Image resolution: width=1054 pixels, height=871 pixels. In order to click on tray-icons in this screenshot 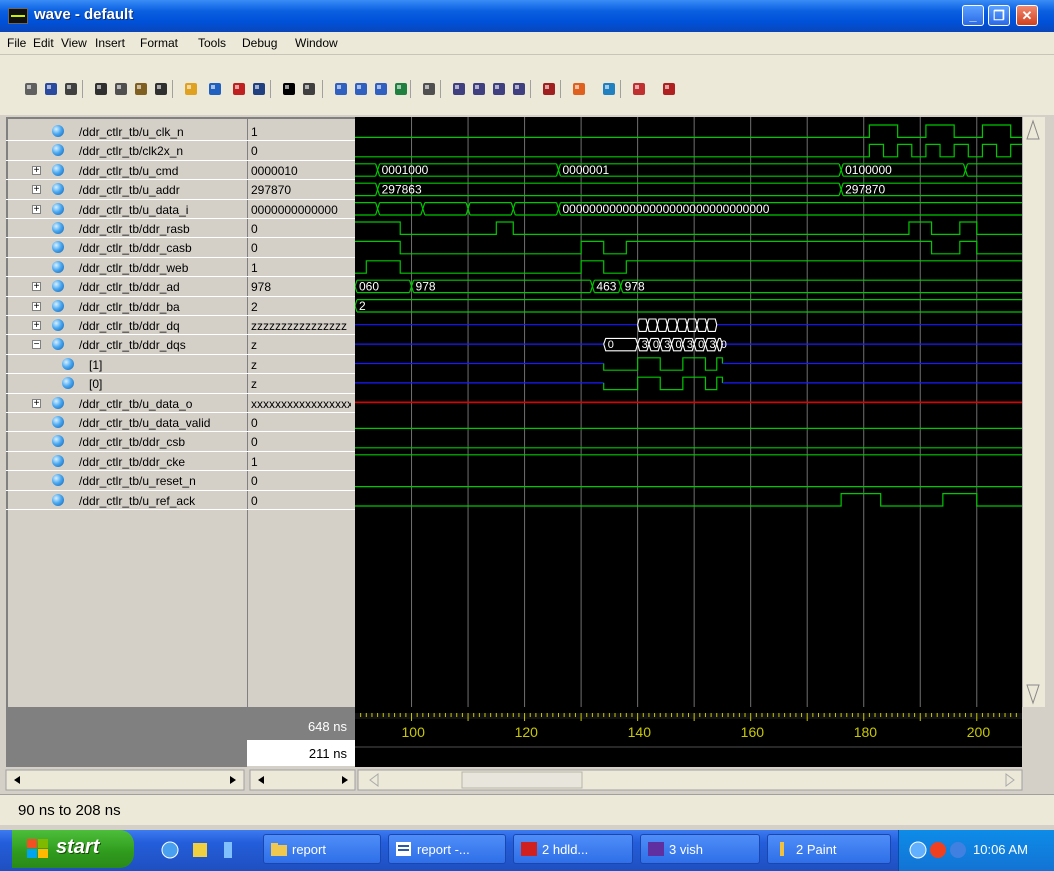, I will do `click(938, 850)`.